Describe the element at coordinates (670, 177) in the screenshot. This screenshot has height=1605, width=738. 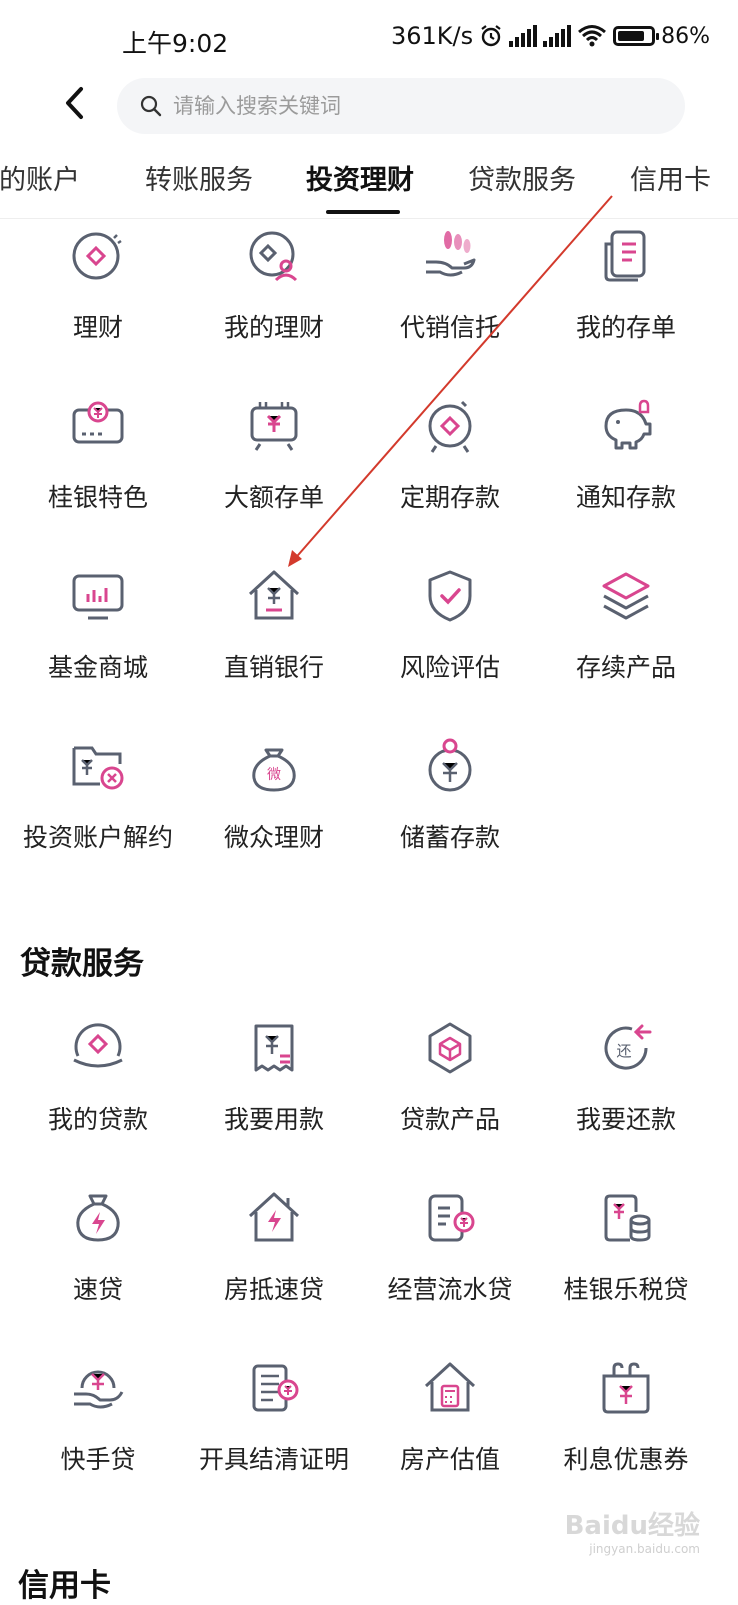
I see `tab-credit-card: 信用卡` at that location.